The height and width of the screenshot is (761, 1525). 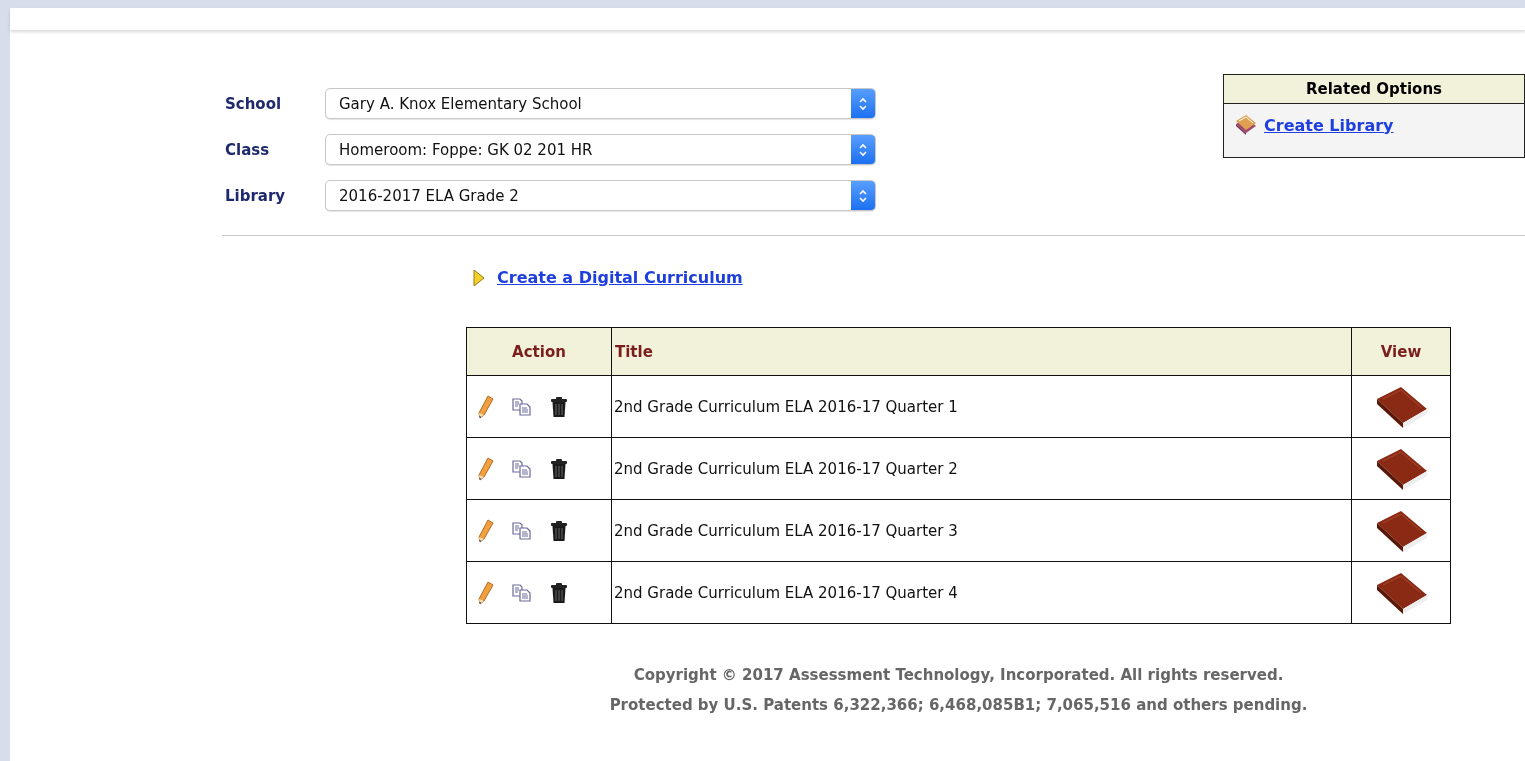 I want to click on table-cell: 2nd Grade Curriculum ELA 2016-17 Quarter 3, so click(x=981, y=530).